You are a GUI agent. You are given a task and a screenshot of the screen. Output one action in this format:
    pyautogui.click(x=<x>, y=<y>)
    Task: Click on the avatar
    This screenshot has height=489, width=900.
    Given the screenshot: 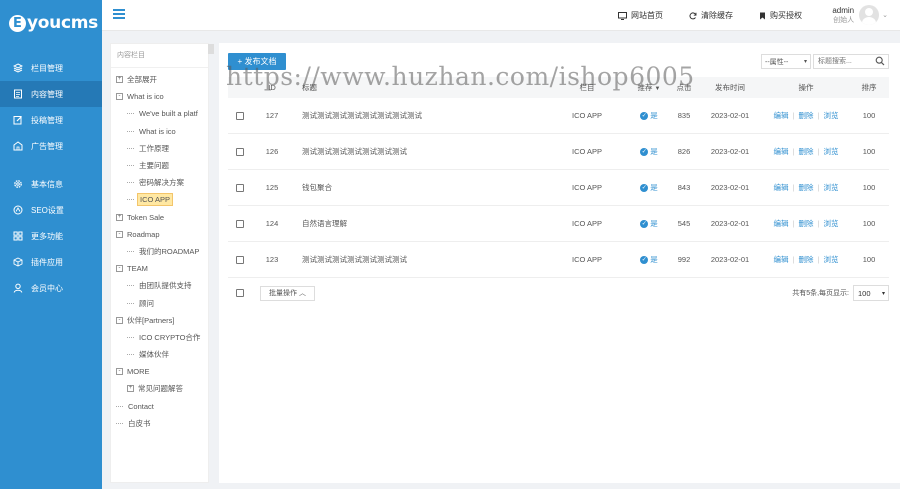 What is the action you would take?
    pyautogui.click(x=869, y=15)
    